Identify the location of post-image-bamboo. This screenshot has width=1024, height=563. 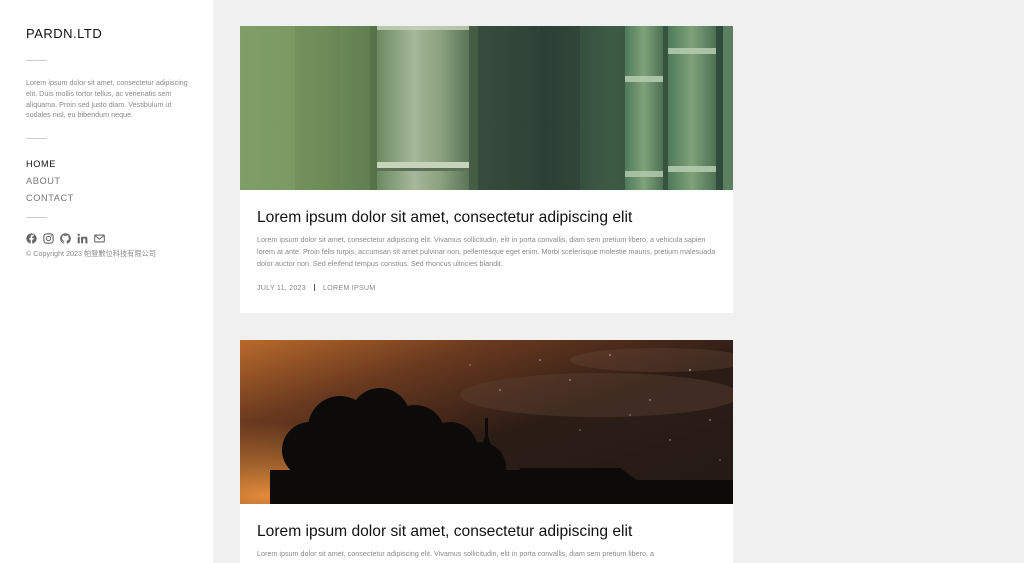
(486, 108).